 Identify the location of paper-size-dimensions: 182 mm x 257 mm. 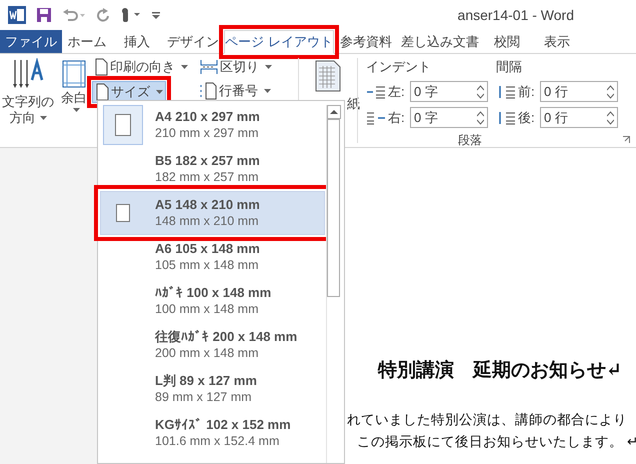
(207, 177).